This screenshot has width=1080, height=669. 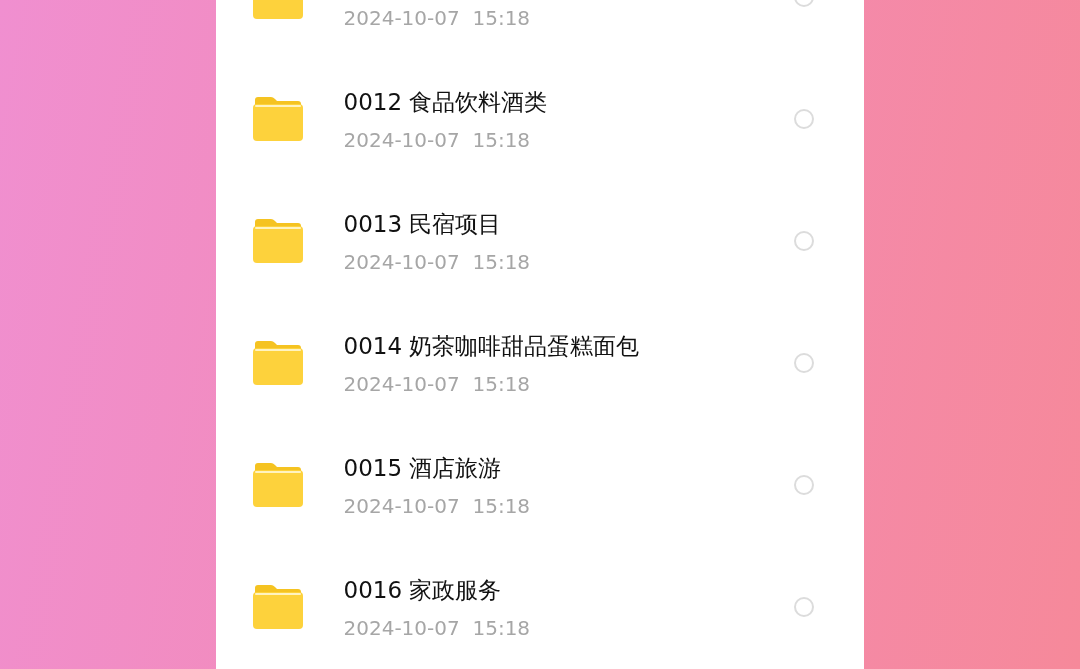 What do you see at coordinates (446, 101) in the screenshot?
I see `folder-name: 0012 食品饮料酒类` at bounding box center [446, 101].